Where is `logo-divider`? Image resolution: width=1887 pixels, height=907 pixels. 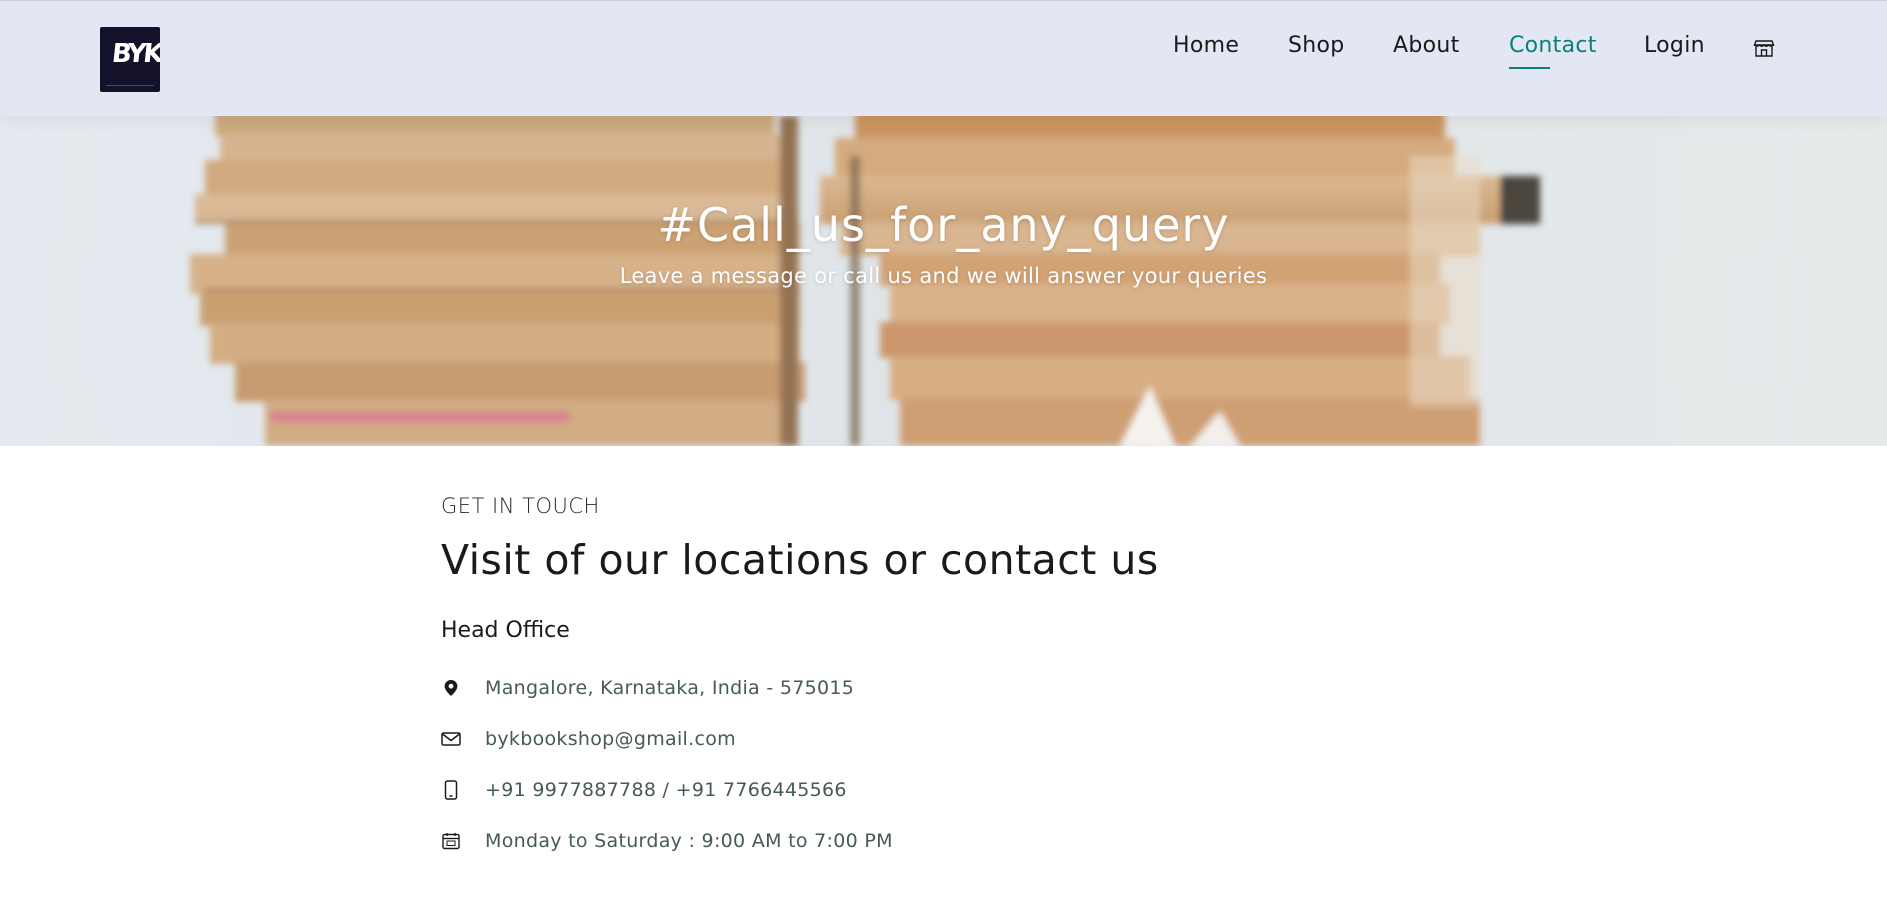 logo-divider is located at coordinates (130, 85).